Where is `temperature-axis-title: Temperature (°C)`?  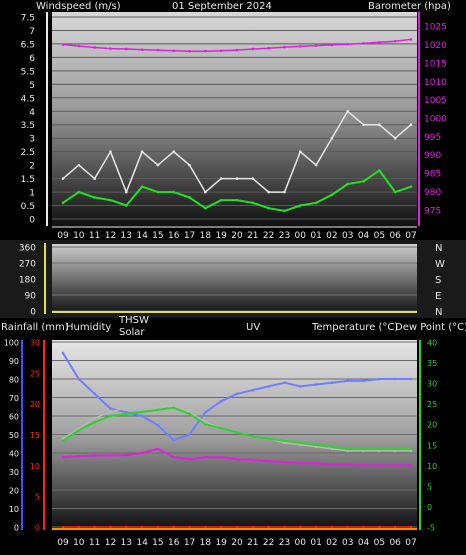 temperature-axis-title: Temperature (°C) is located at coordinates (355, 327).